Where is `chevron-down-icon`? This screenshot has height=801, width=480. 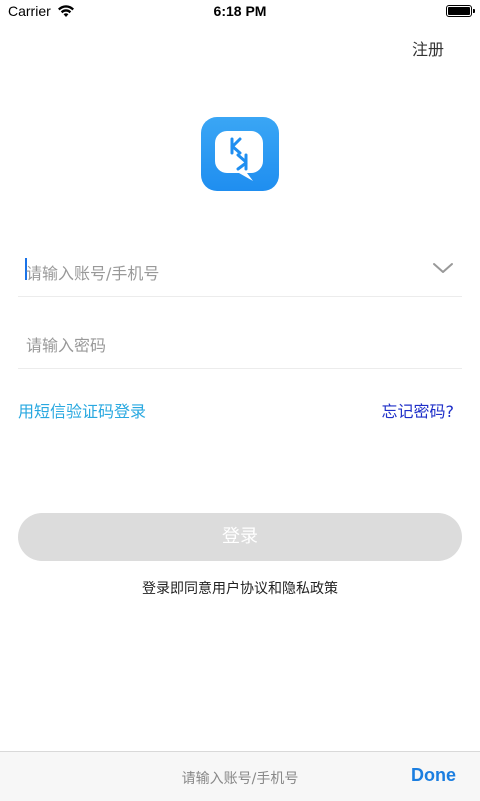
chevron-down-icon is located at coordinates (443, 267).